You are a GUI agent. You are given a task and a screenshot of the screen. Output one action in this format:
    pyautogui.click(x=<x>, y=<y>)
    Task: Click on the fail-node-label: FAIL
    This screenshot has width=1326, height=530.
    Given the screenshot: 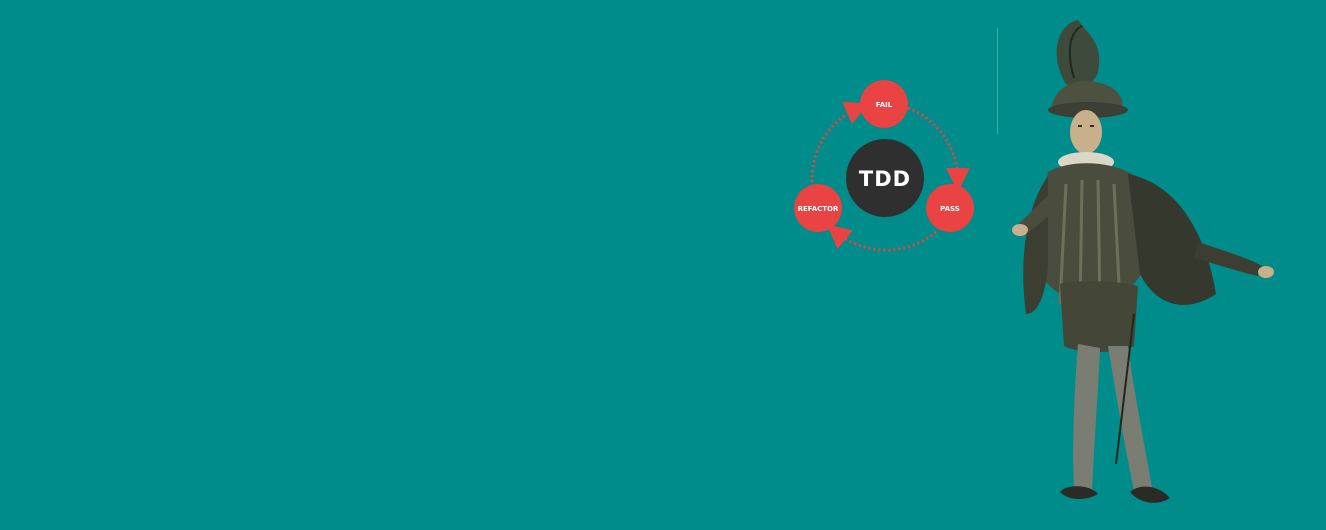 What is the action you would take?
    pyautogui.click(x=884, y=105)
    